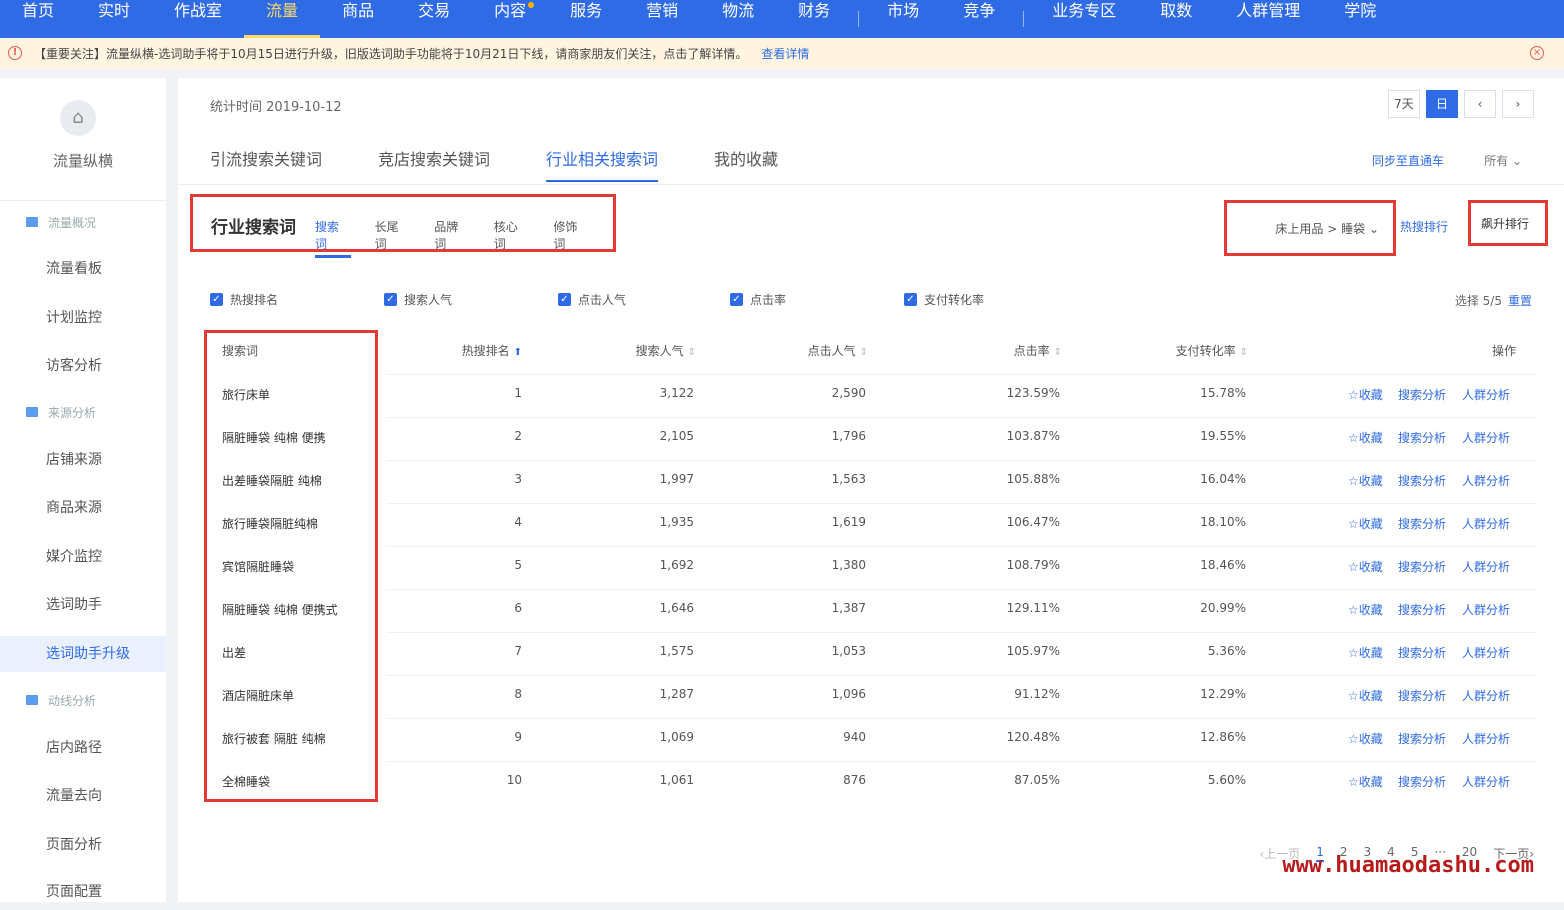 Image resolution: width=1564 pixels, height=910 pixels. Describe the element at coordinates (1360, 19) in the screenshot. I see `nav-item-16: 学院` at that location.